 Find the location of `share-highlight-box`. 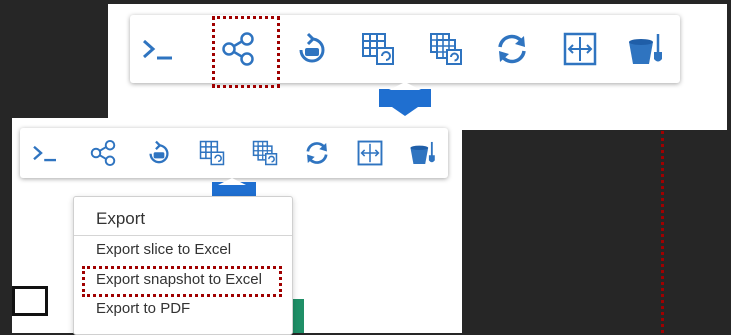

share-highlight-box is located at coordinates (246, 52).